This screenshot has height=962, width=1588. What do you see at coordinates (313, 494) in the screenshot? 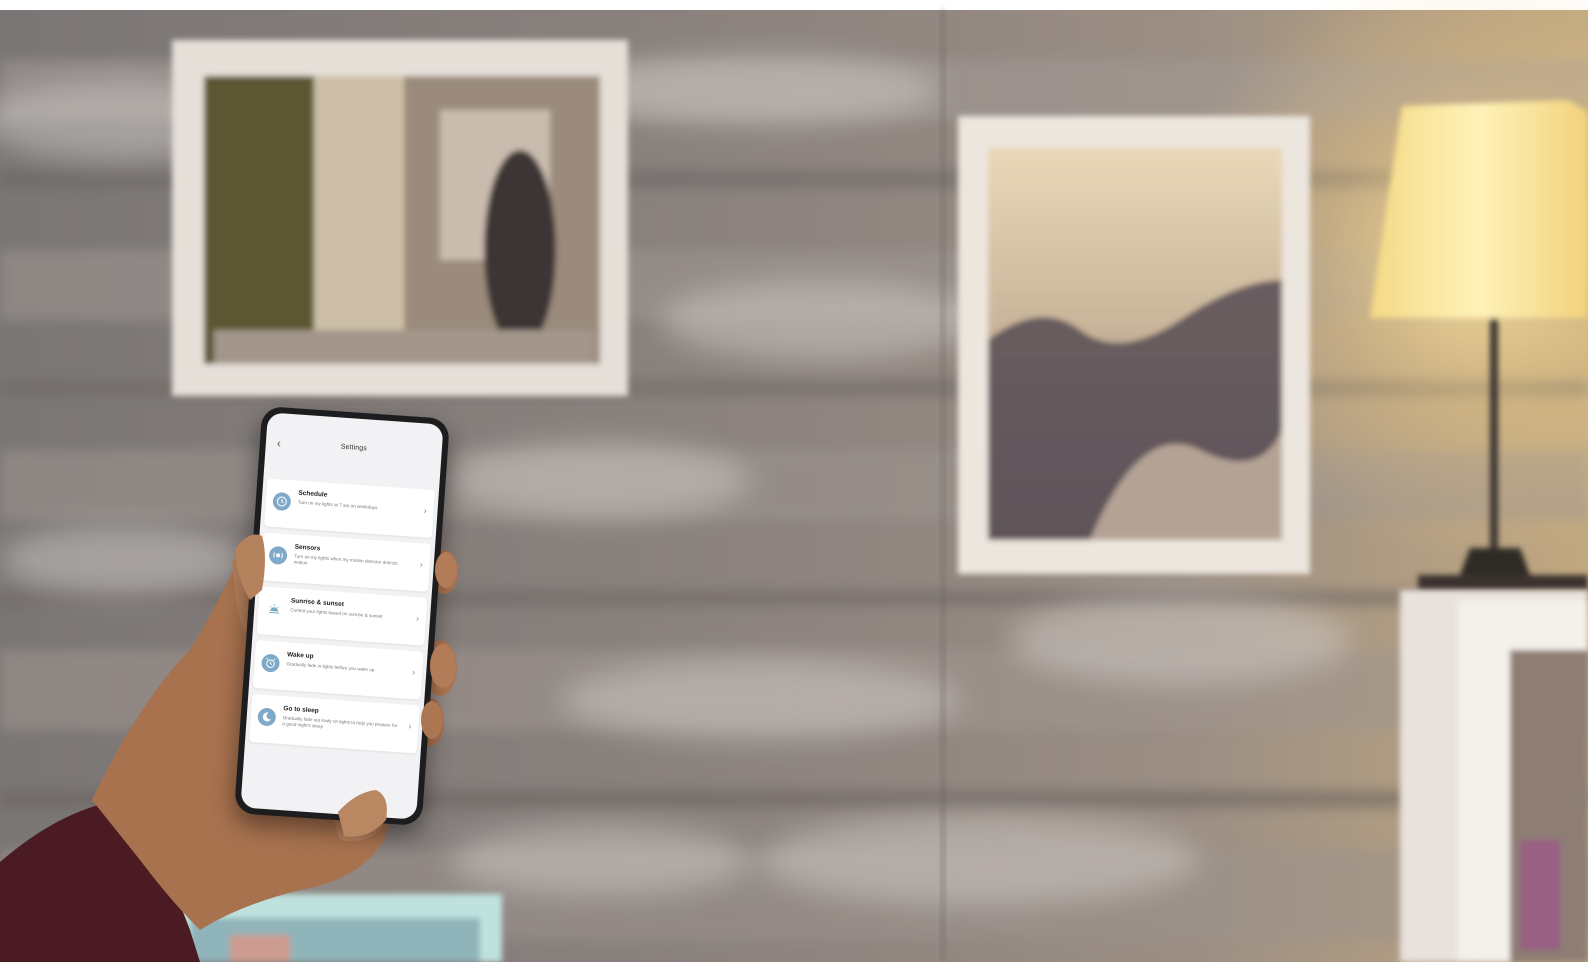
I see `settings-item-title: Schedule` at bounding box center [313, 494].